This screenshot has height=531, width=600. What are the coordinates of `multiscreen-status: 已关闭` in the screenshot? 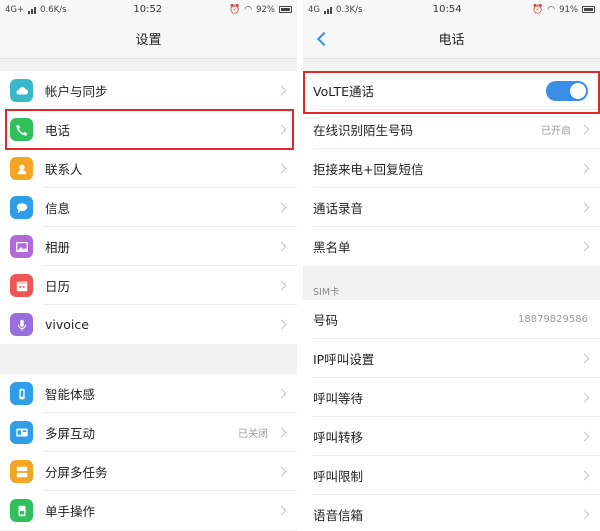 It's located at (253, 434).